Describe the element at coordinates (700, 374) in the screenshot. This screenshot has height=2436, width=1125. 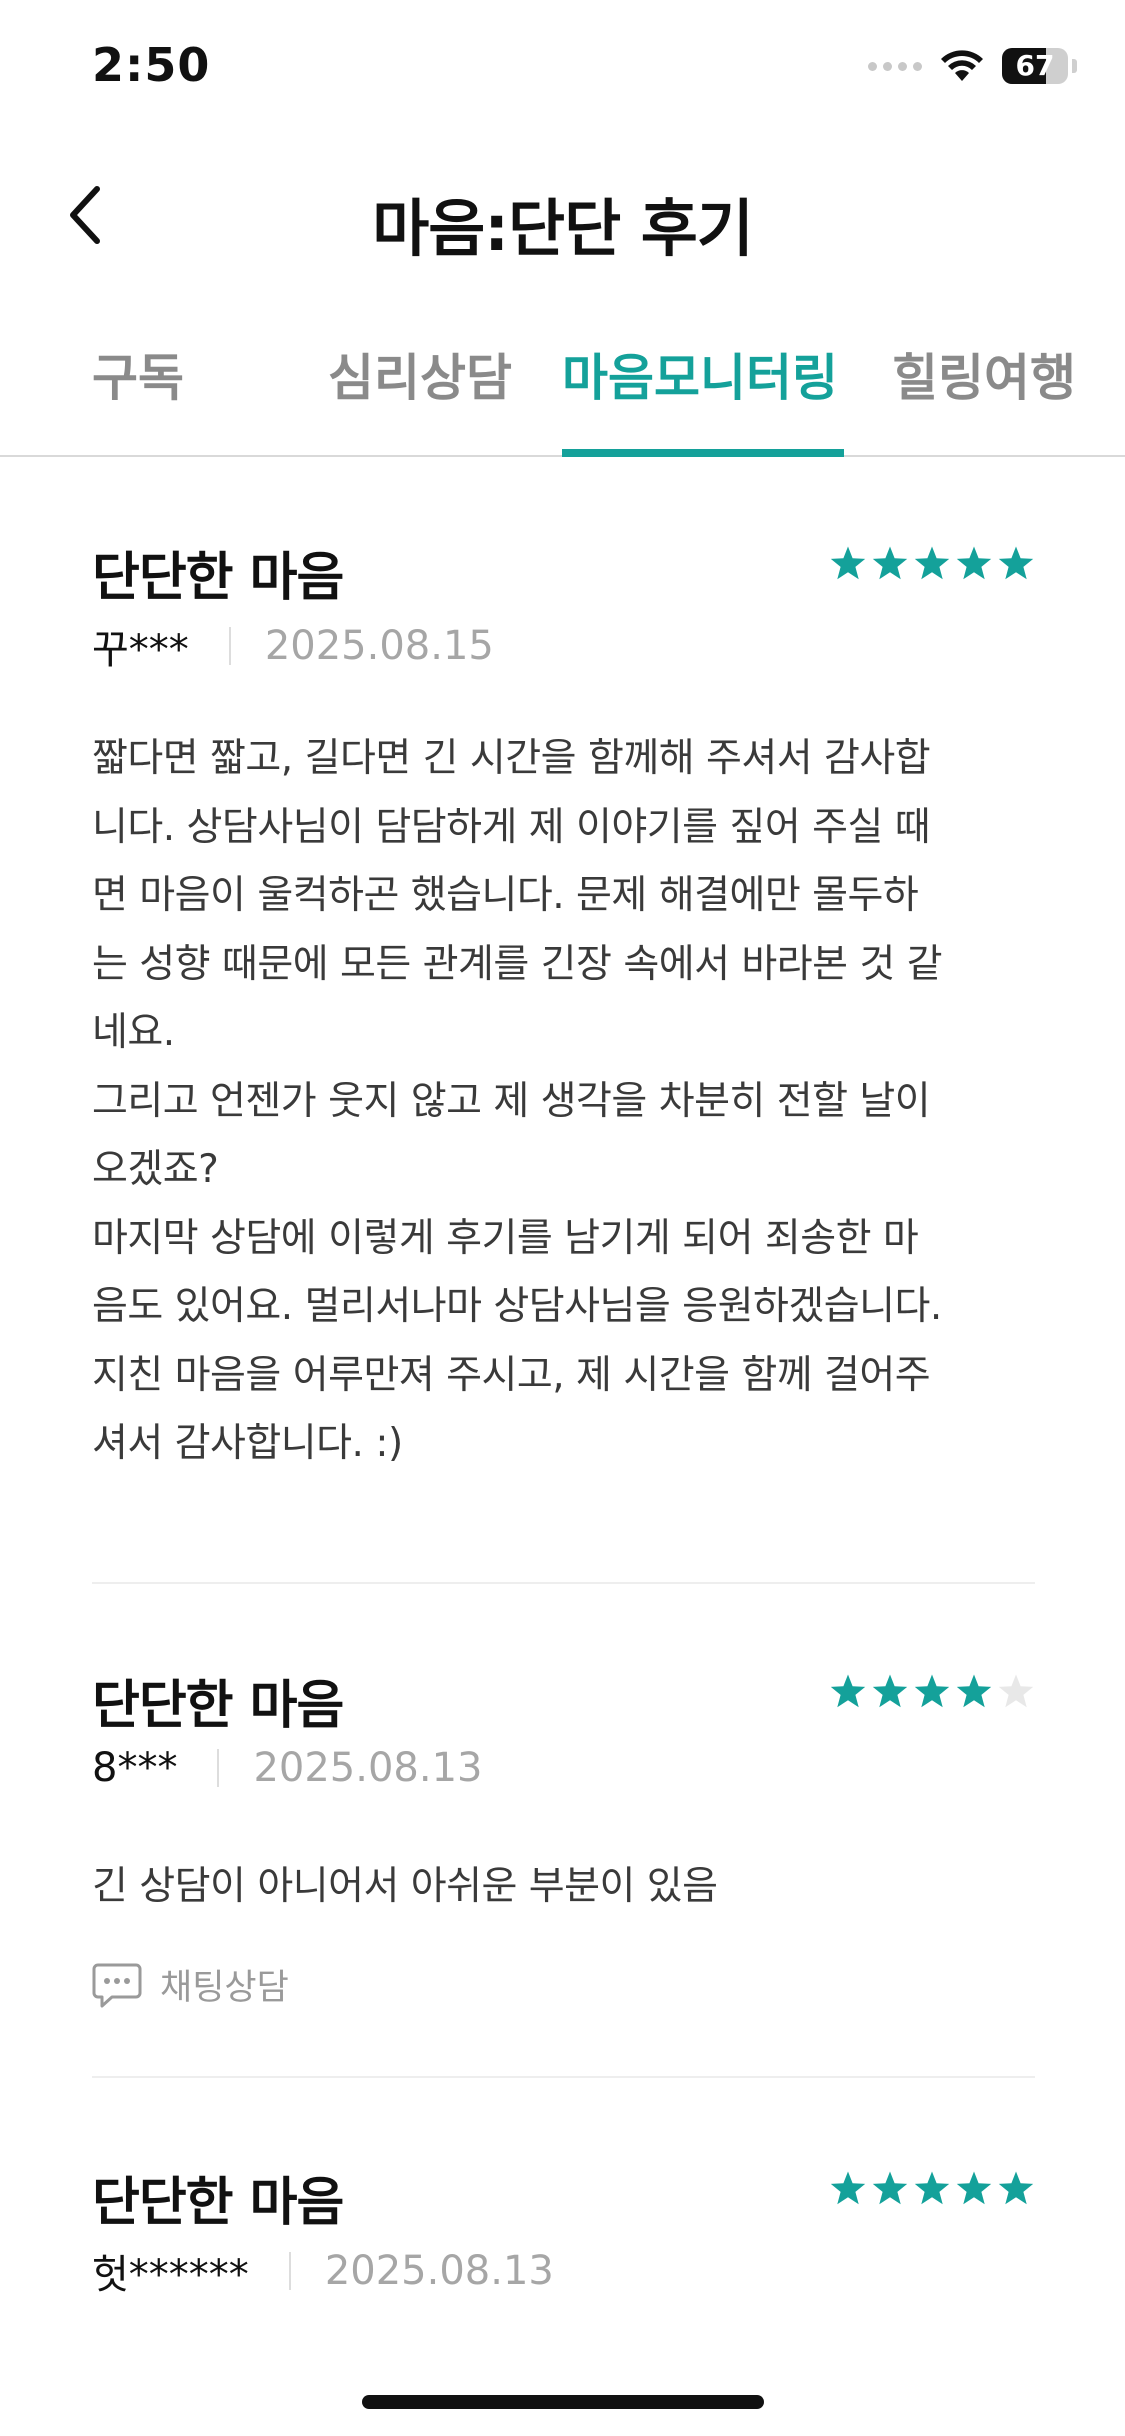
I see `tab-mind-monitoring: 마음모니터링` at that location.